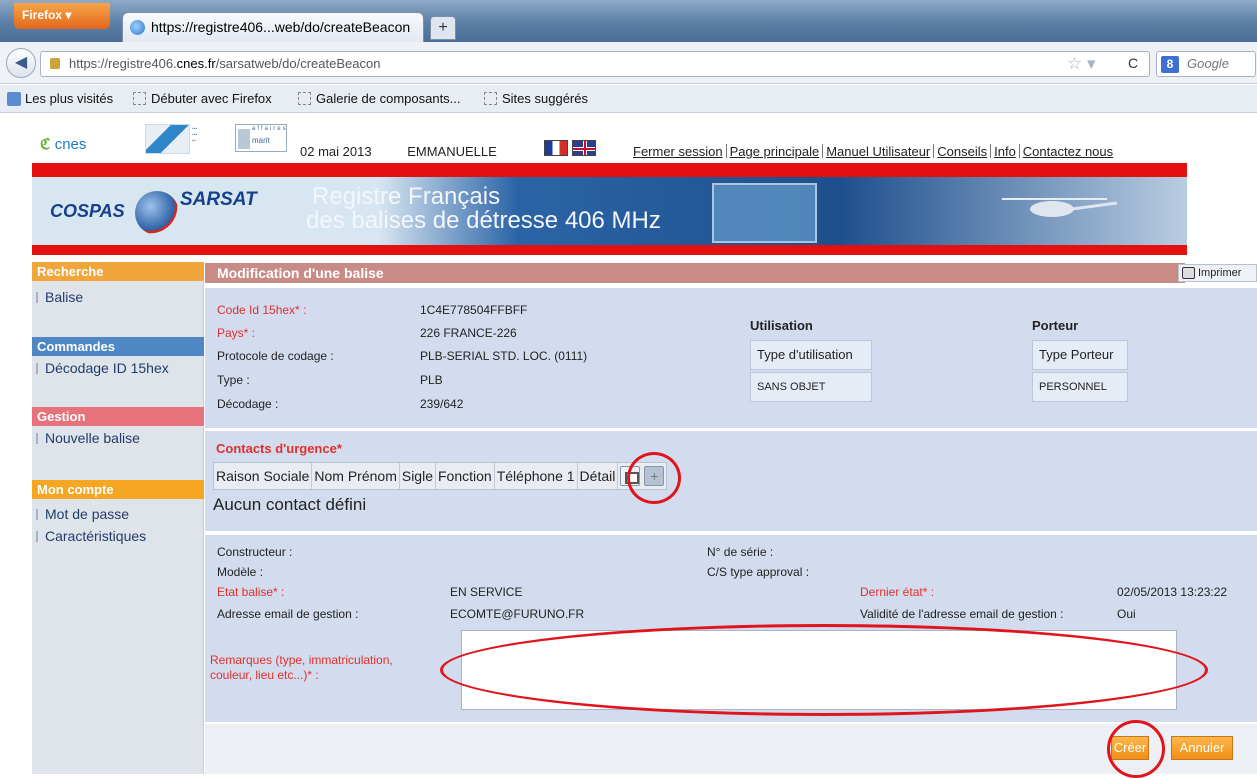 The height and width of the screenshot is (778, 1257). Describe the element at coordinates (118, 514) in the screenshot. I see `sidebar-item-mot-de-passe: Mot de passe` at that location.